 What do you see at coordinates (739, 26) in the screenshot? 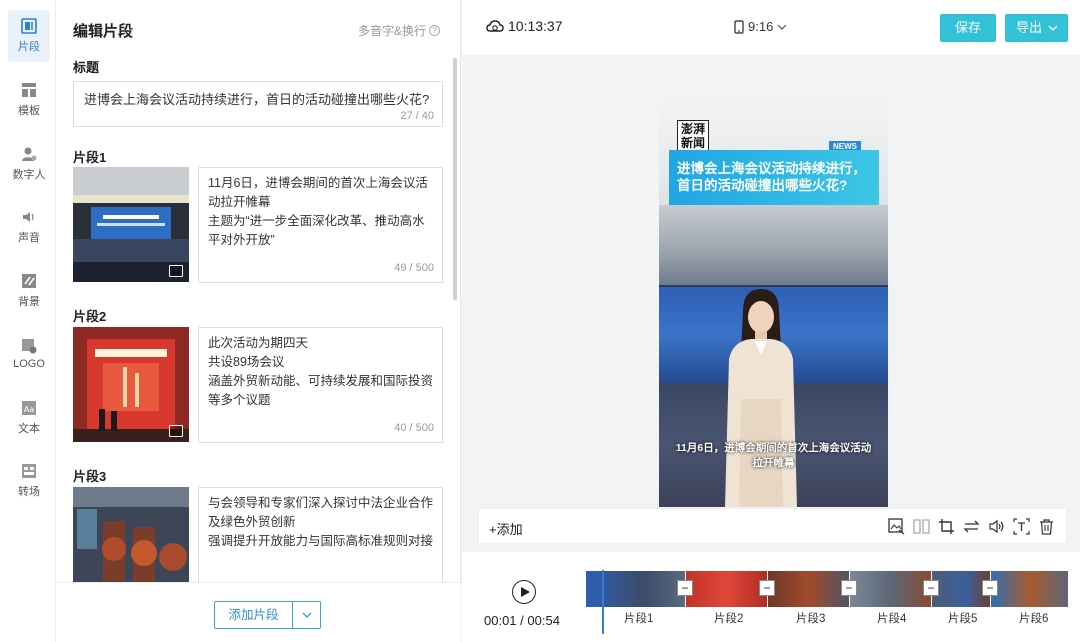
I see `phone-icon` at bounding box center [739, 26].